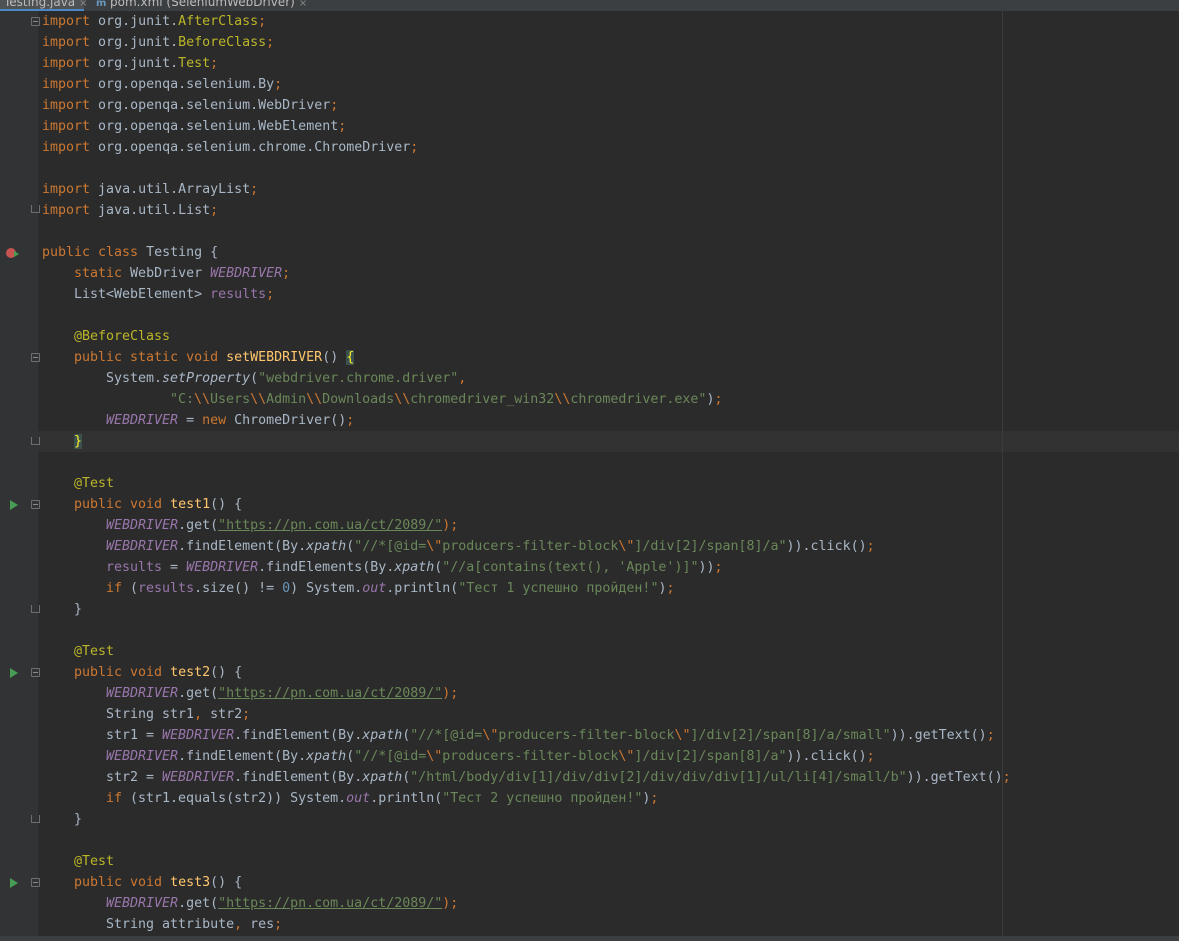 This screenshot has height=941, width=1179. I want to click on code-line-field: List<WebElement> results;, so click(174, 294).